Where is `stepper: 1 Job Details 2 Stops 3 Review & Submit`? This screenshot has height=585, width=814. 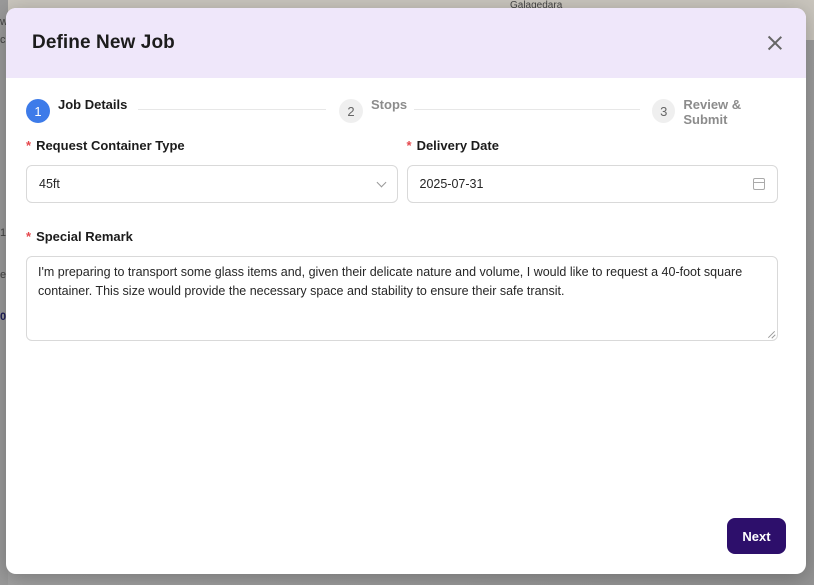 stepper: 1 Job Details 2 Stops 3 Review & Submit is located at coordinates (406, 117).